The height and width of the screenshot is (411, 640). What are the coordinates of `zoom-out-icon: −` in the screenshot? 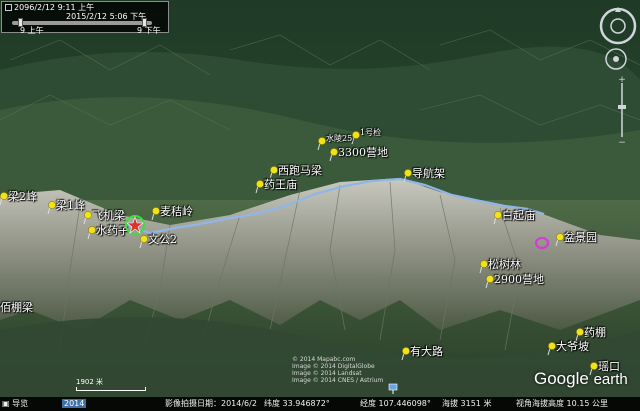 It's located at (622, 141).